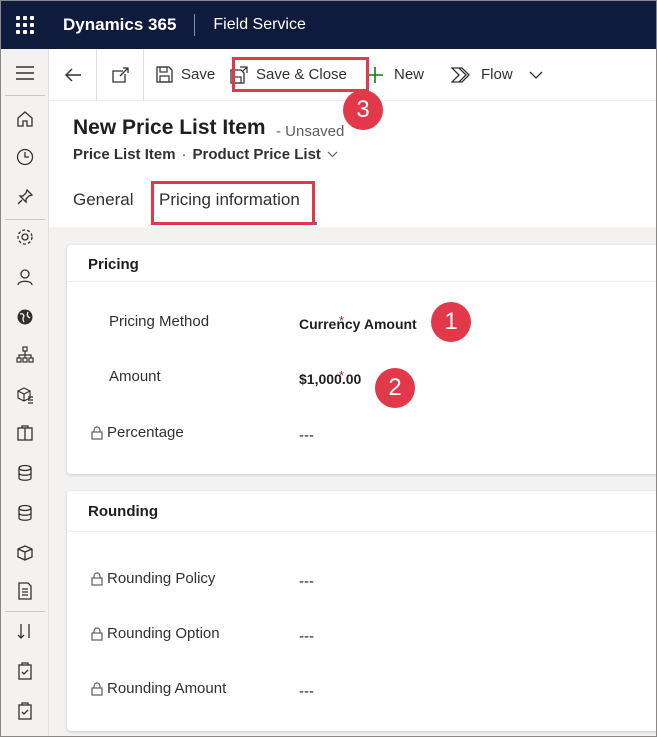 The width and height of the screenshot is (657, 737). What do you see at coordinates (306, 636) in the screenshot?
I see `rounding-option-field: ---` at bounding box center [306, 636].